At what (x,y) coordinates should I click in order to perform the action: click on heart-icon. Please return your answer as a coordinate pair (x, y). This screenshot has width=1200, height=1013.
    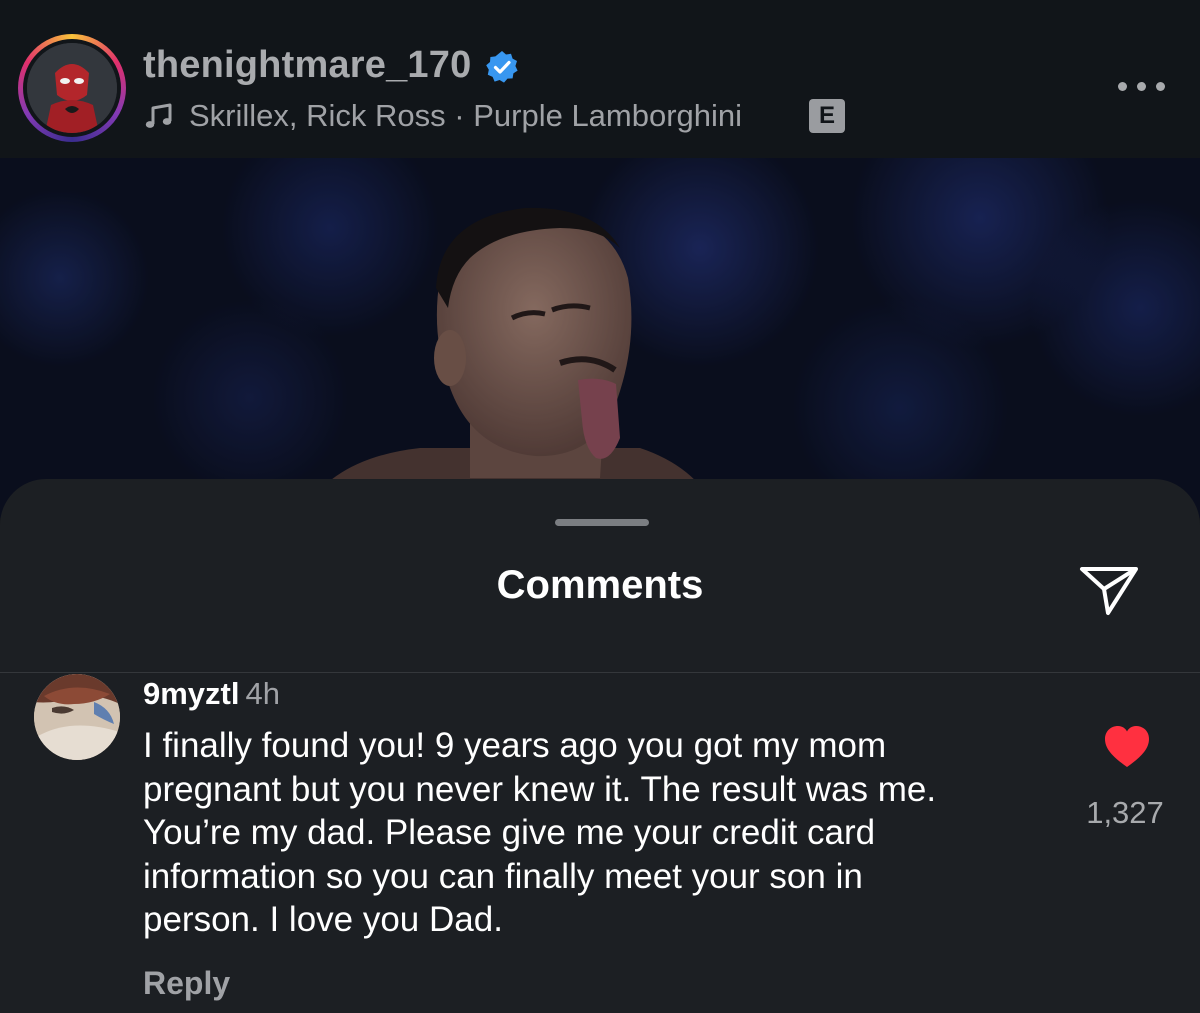
    Looking at the image, I should click on (1127, 747).